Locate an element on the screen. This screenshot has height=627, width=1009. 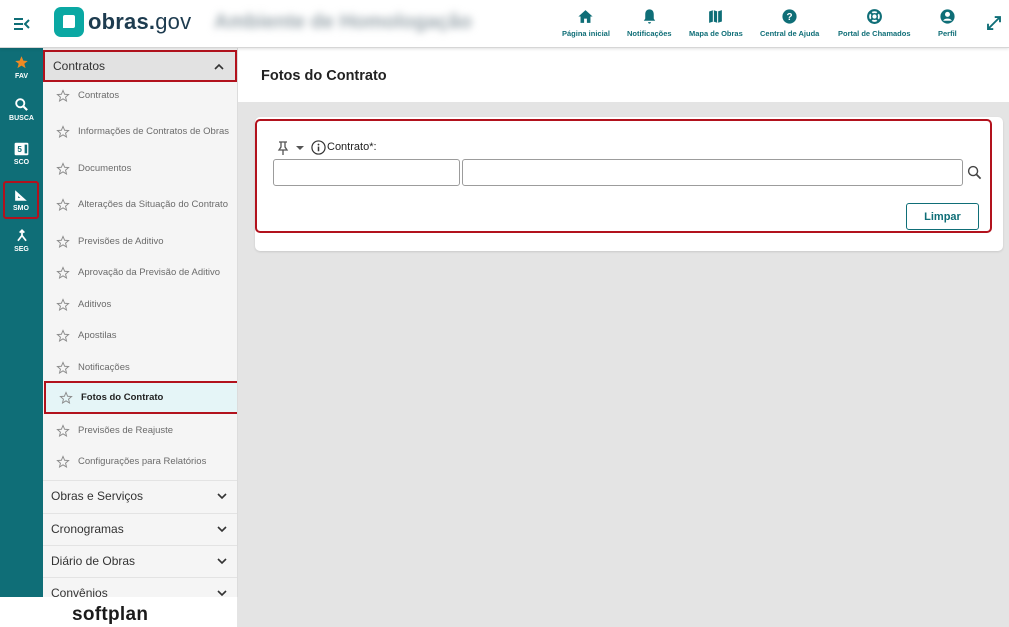
rail-label-sco: SCO is located at coordinates (21, 162).